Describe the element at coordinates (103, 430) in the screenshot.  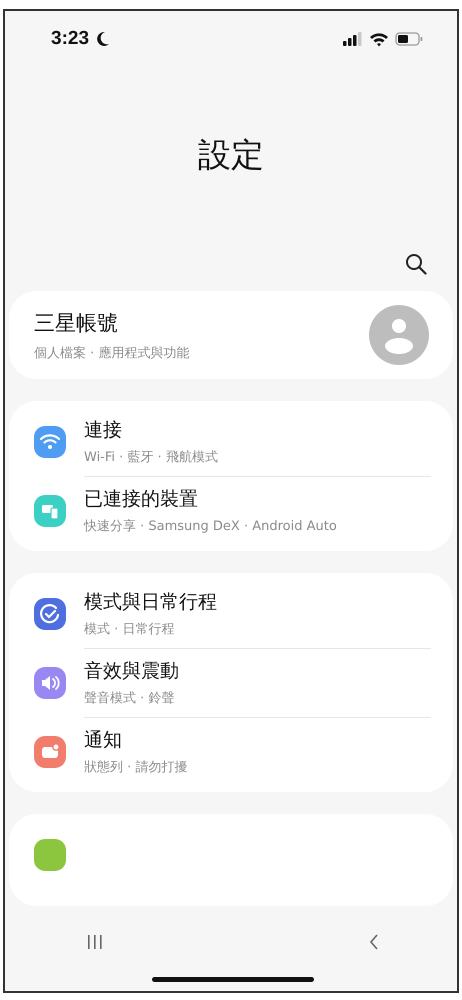
I see `item-title: 連接` at that location.